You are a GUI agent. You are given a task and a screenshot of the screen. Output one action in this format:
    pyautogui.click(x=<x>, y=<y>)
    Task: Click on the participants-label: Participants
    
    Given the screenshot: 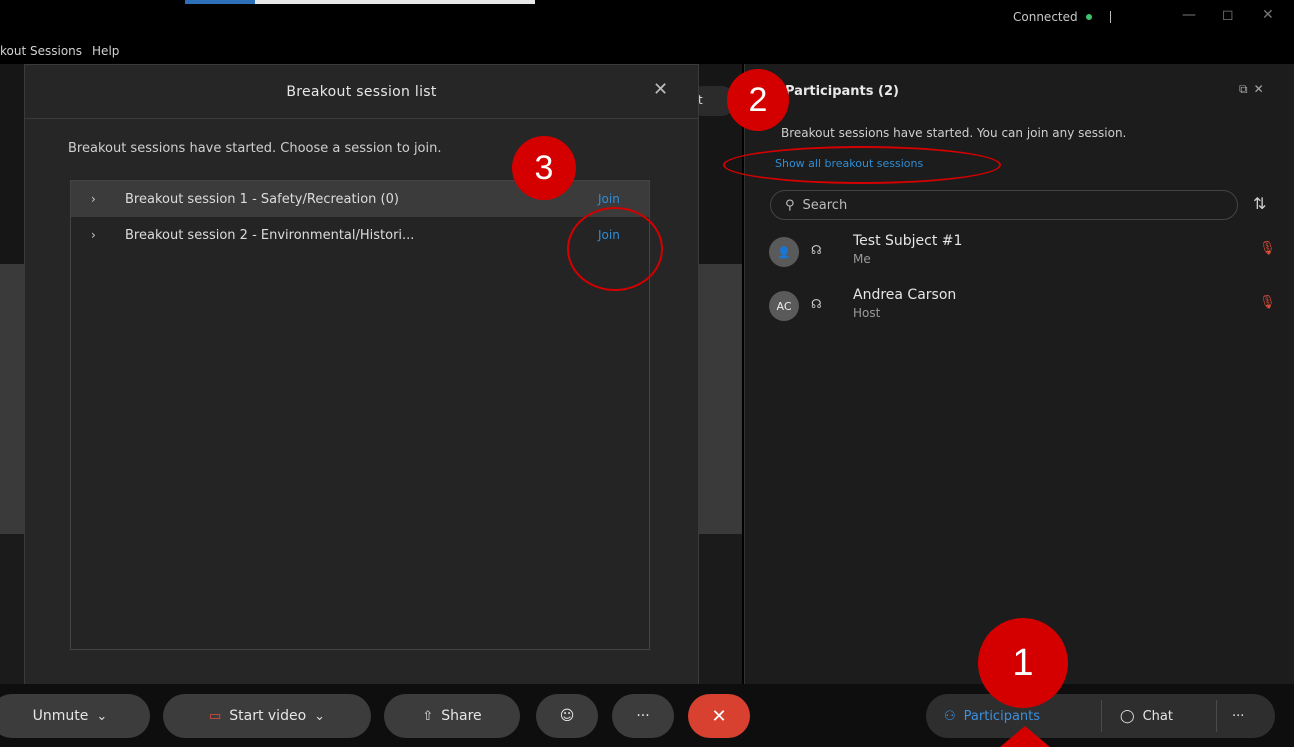 What is the action you would take?
    pyautogui.click(x=1002, y=716)
    